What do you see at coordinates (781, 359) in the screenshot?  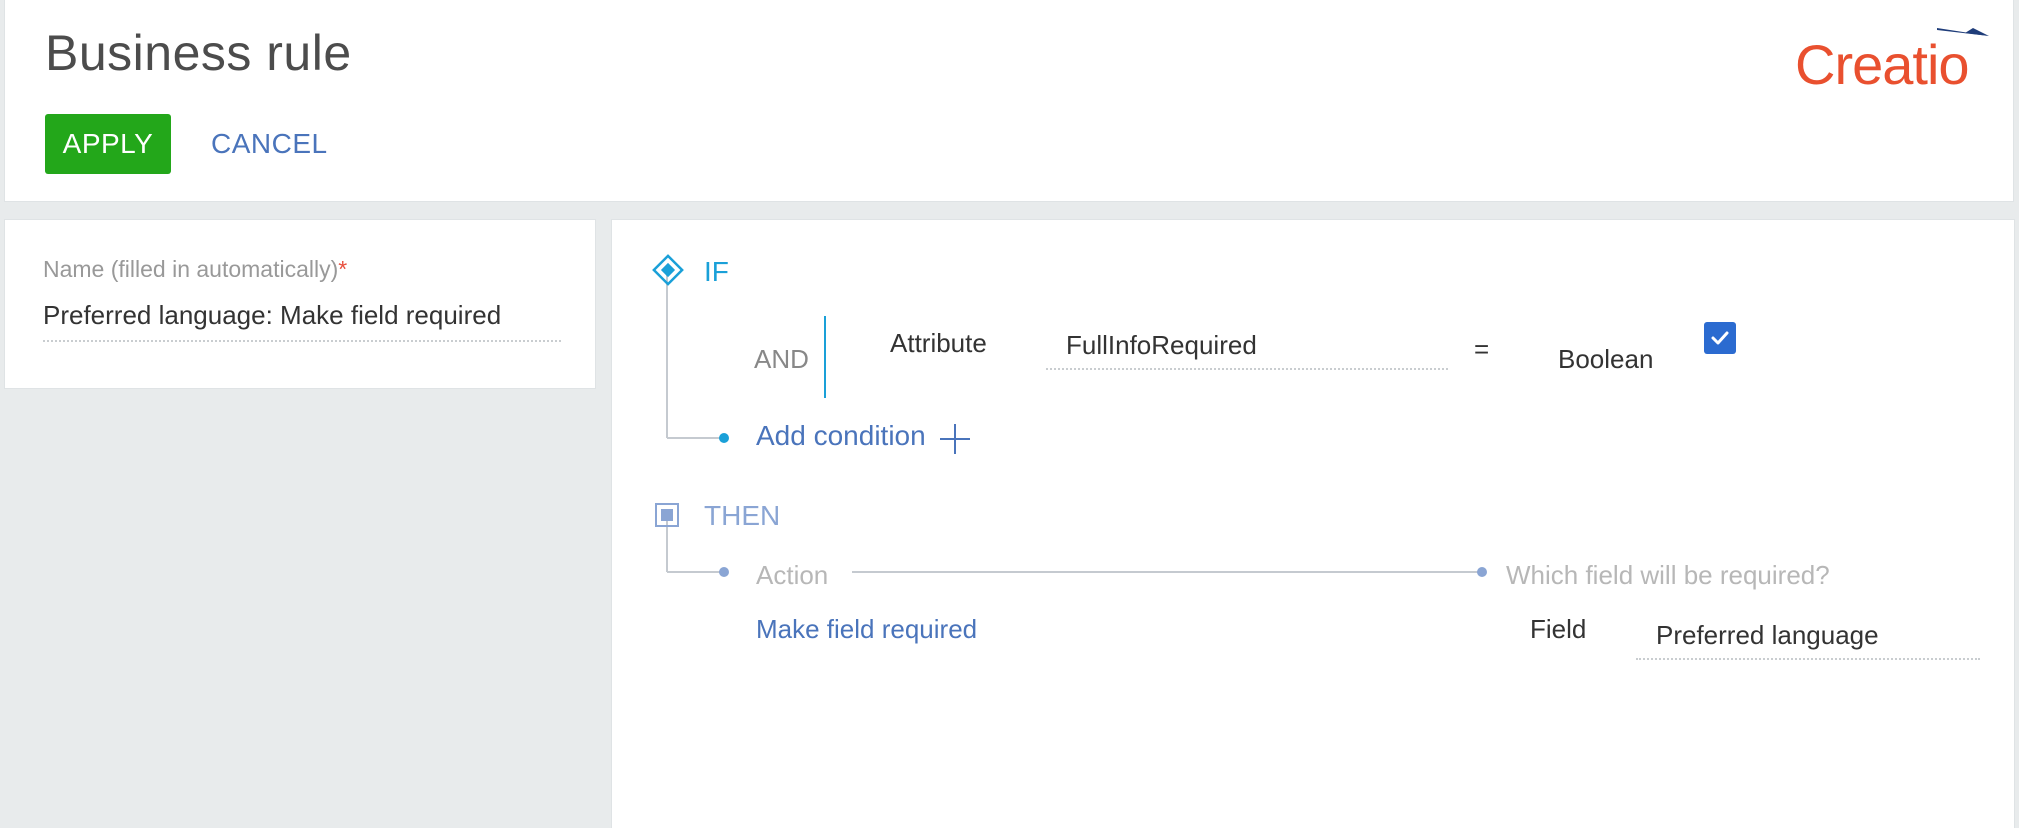 I see `and-operator: AND` at bounding box center [781, 359].